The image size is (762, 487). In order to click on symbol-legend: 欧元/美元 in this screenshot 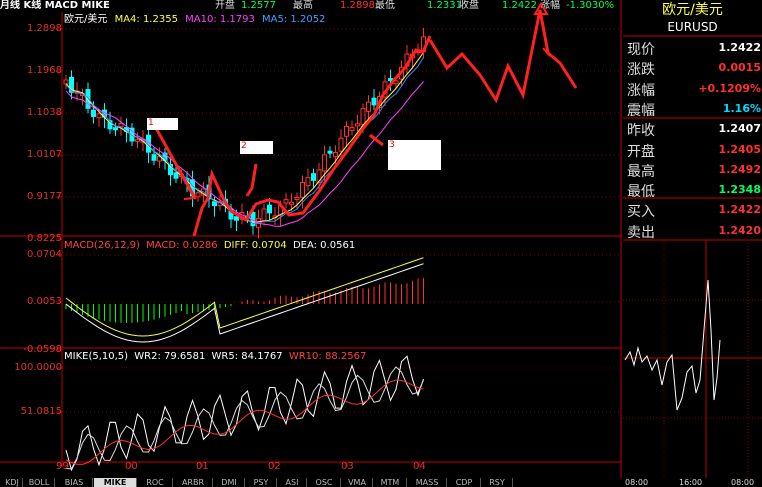, I will do `click(86, 19)`.